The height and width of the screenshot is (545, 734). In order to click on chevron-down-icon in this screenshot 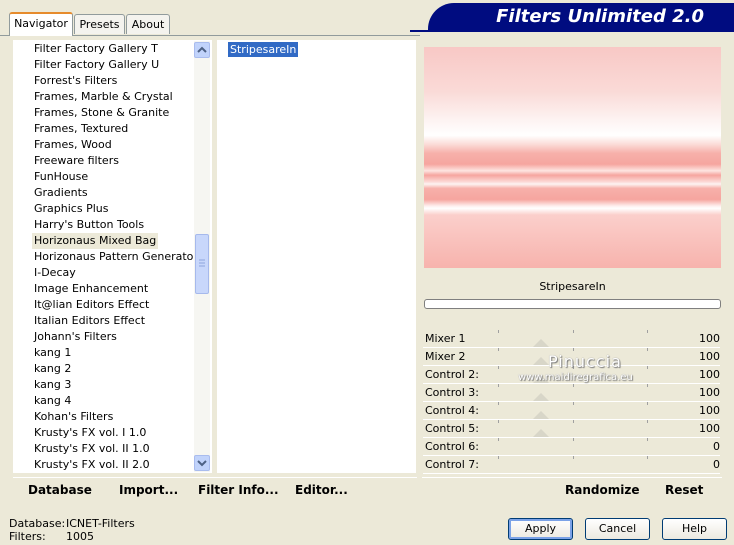, I will do `click(202, 463)`.